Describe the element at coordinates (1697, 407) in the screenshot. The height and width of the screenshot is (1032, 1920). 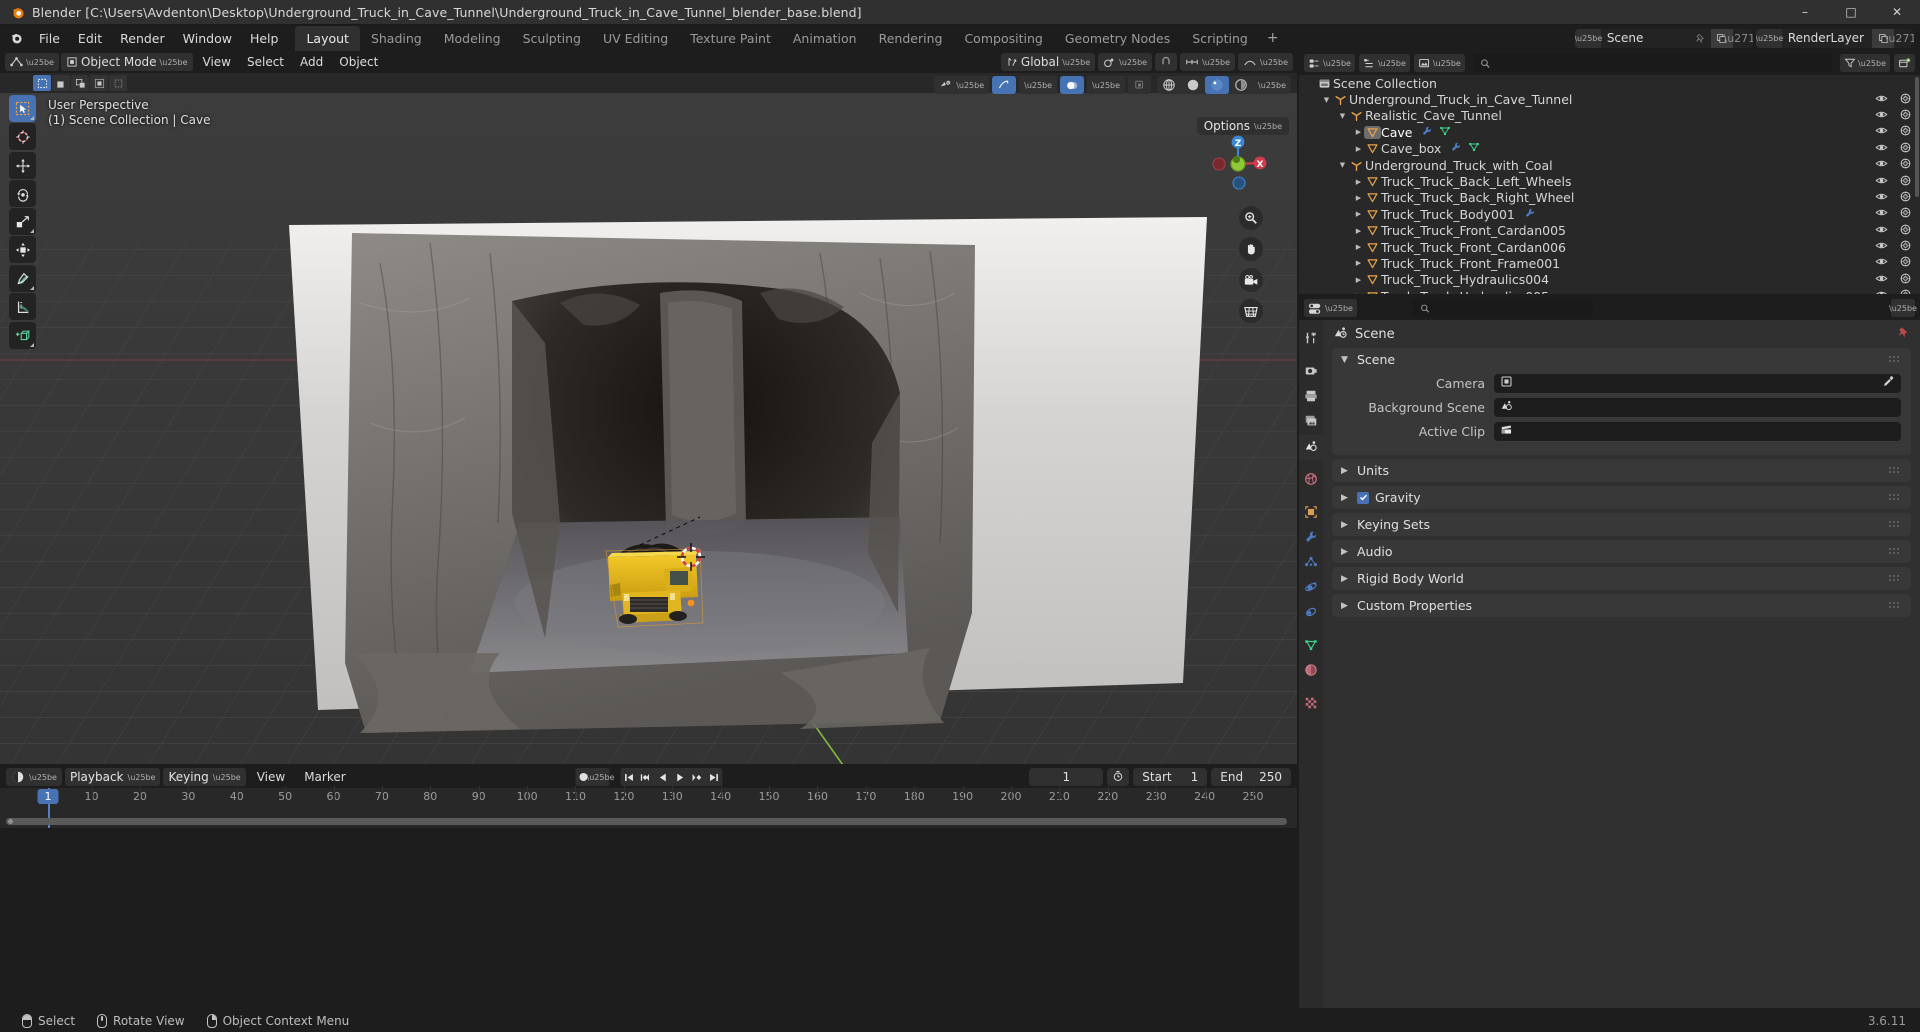
I see `property-value-field` at that location.